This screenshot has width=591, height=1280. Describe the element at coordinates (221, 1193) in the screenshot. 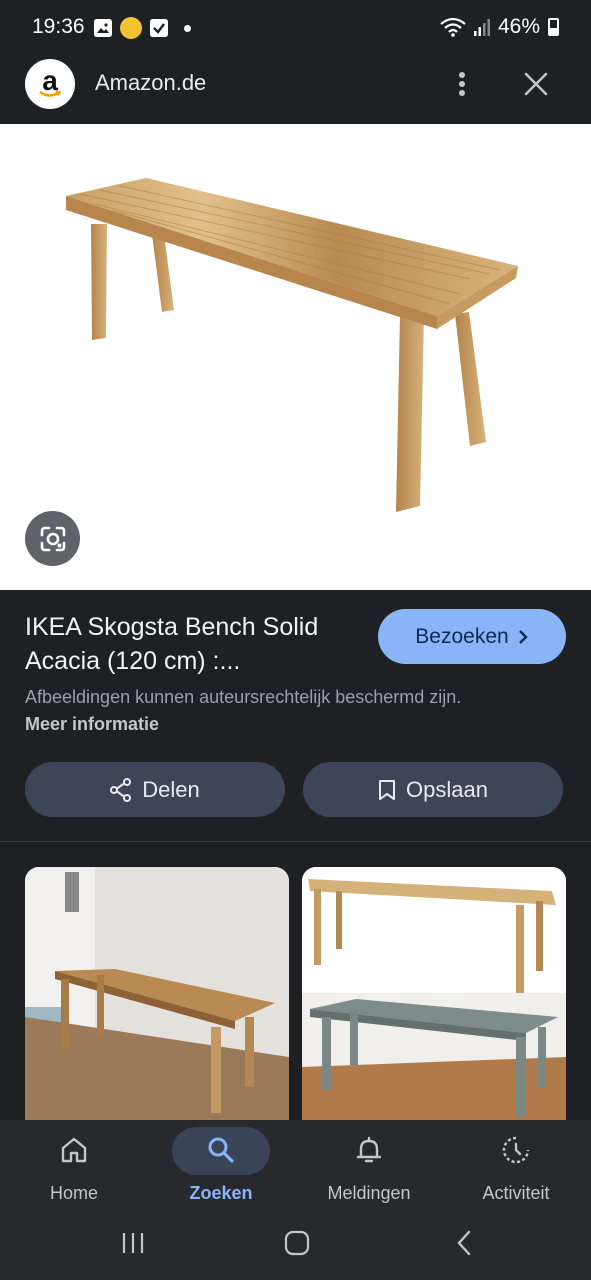

I see `nav-search-label: Zoeken` at that location.